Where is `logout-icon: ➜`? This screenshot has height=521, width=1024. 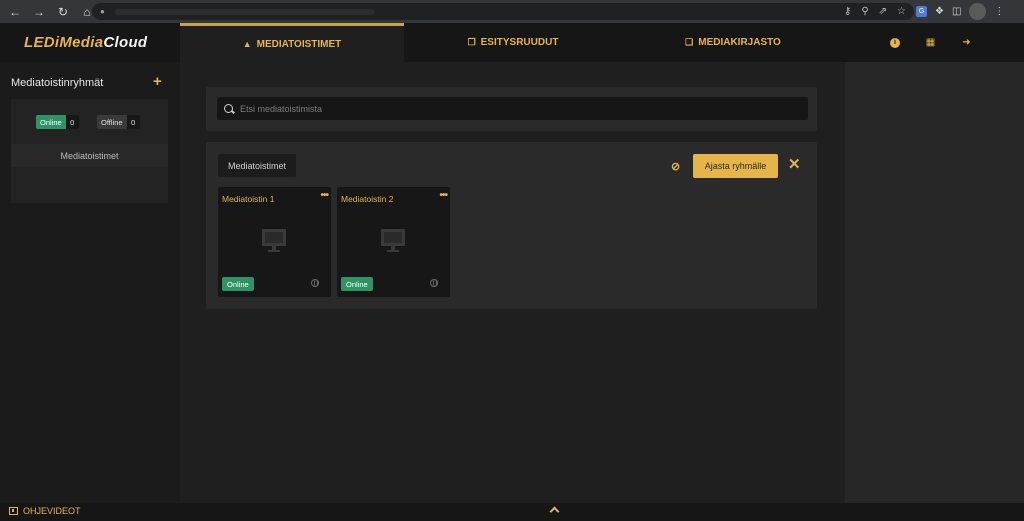
logout-icon: ➜ is located at coordinates (966, 42).